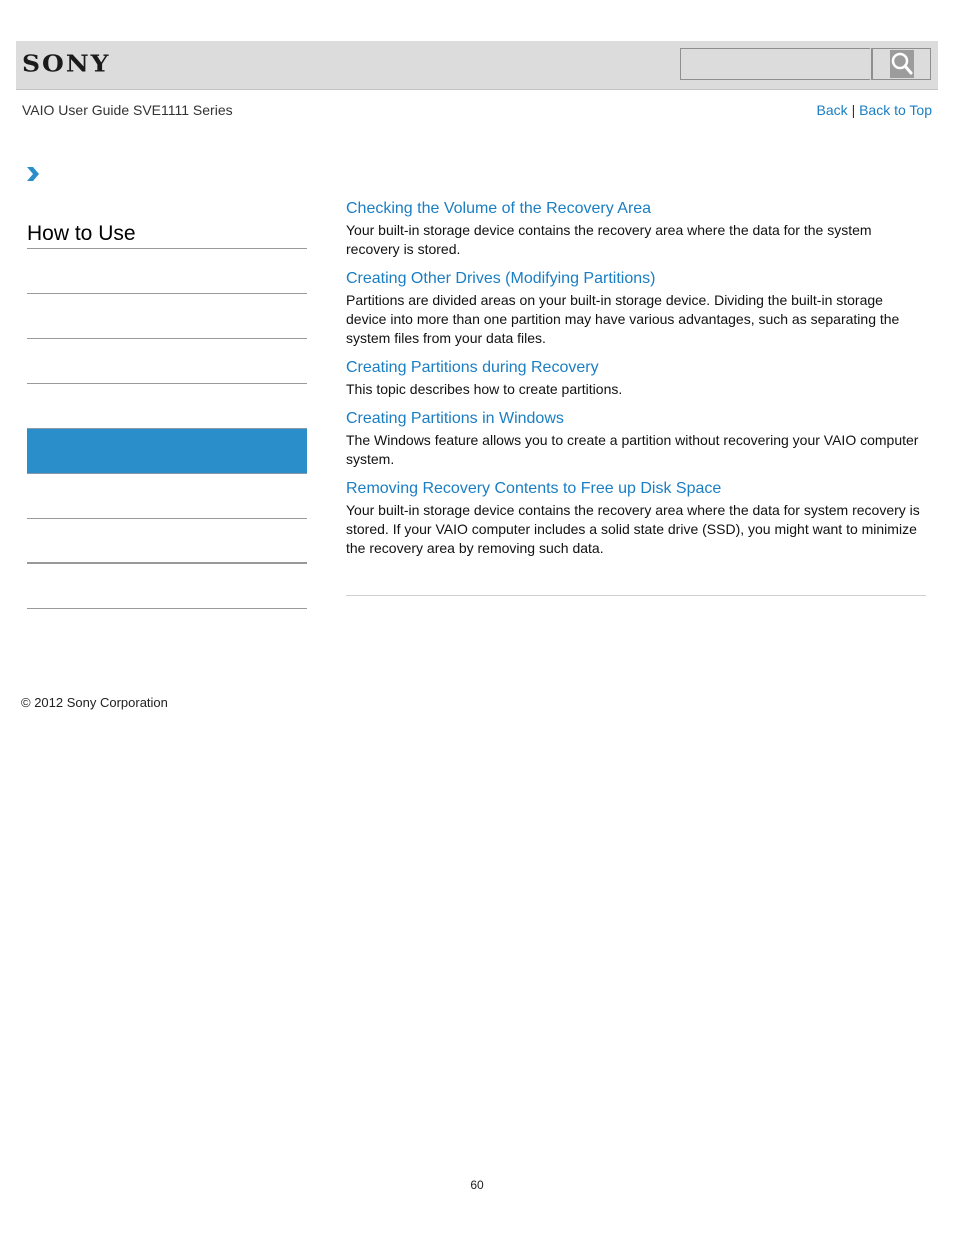 The height and width of the screenshot is (1235, 954). Describe the element at coordinates (167, 451) in the screenshot. I see `sidebar-item-active` at that location.